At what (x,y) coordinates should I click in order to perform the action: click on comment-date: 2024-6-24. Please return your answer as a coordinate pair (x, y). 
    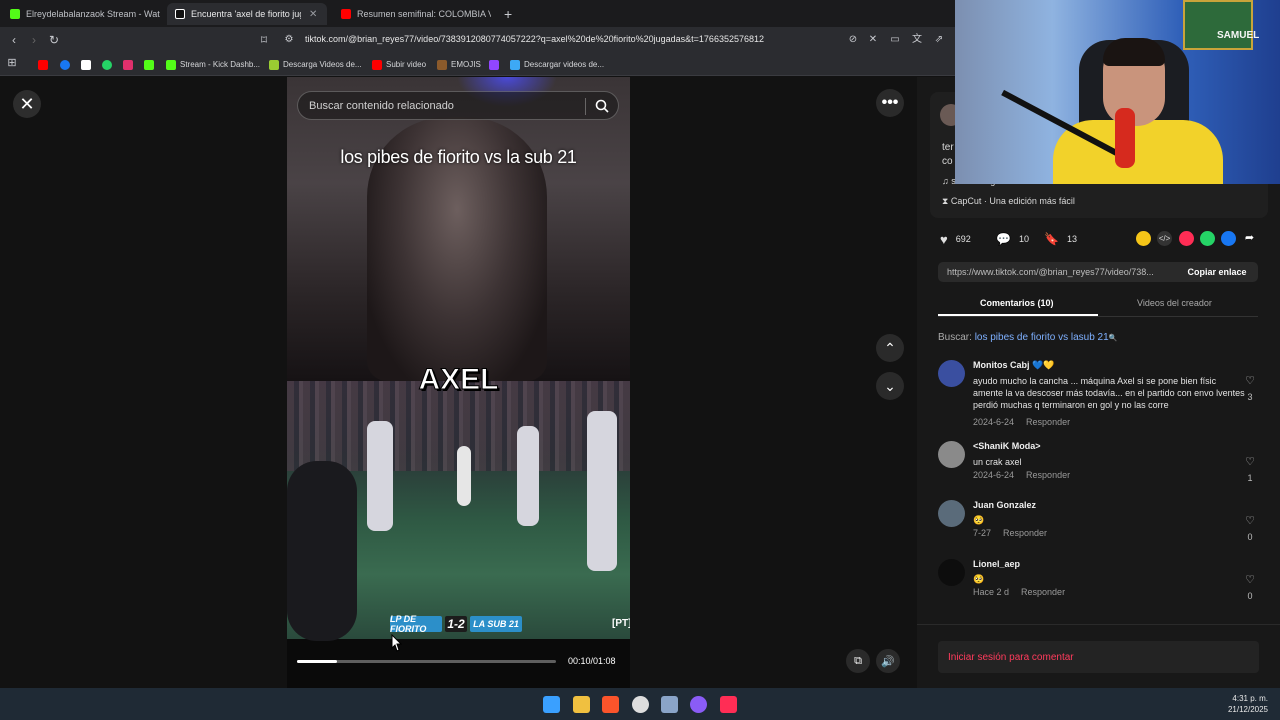
    Looking at the image, I should click on (994, 475).